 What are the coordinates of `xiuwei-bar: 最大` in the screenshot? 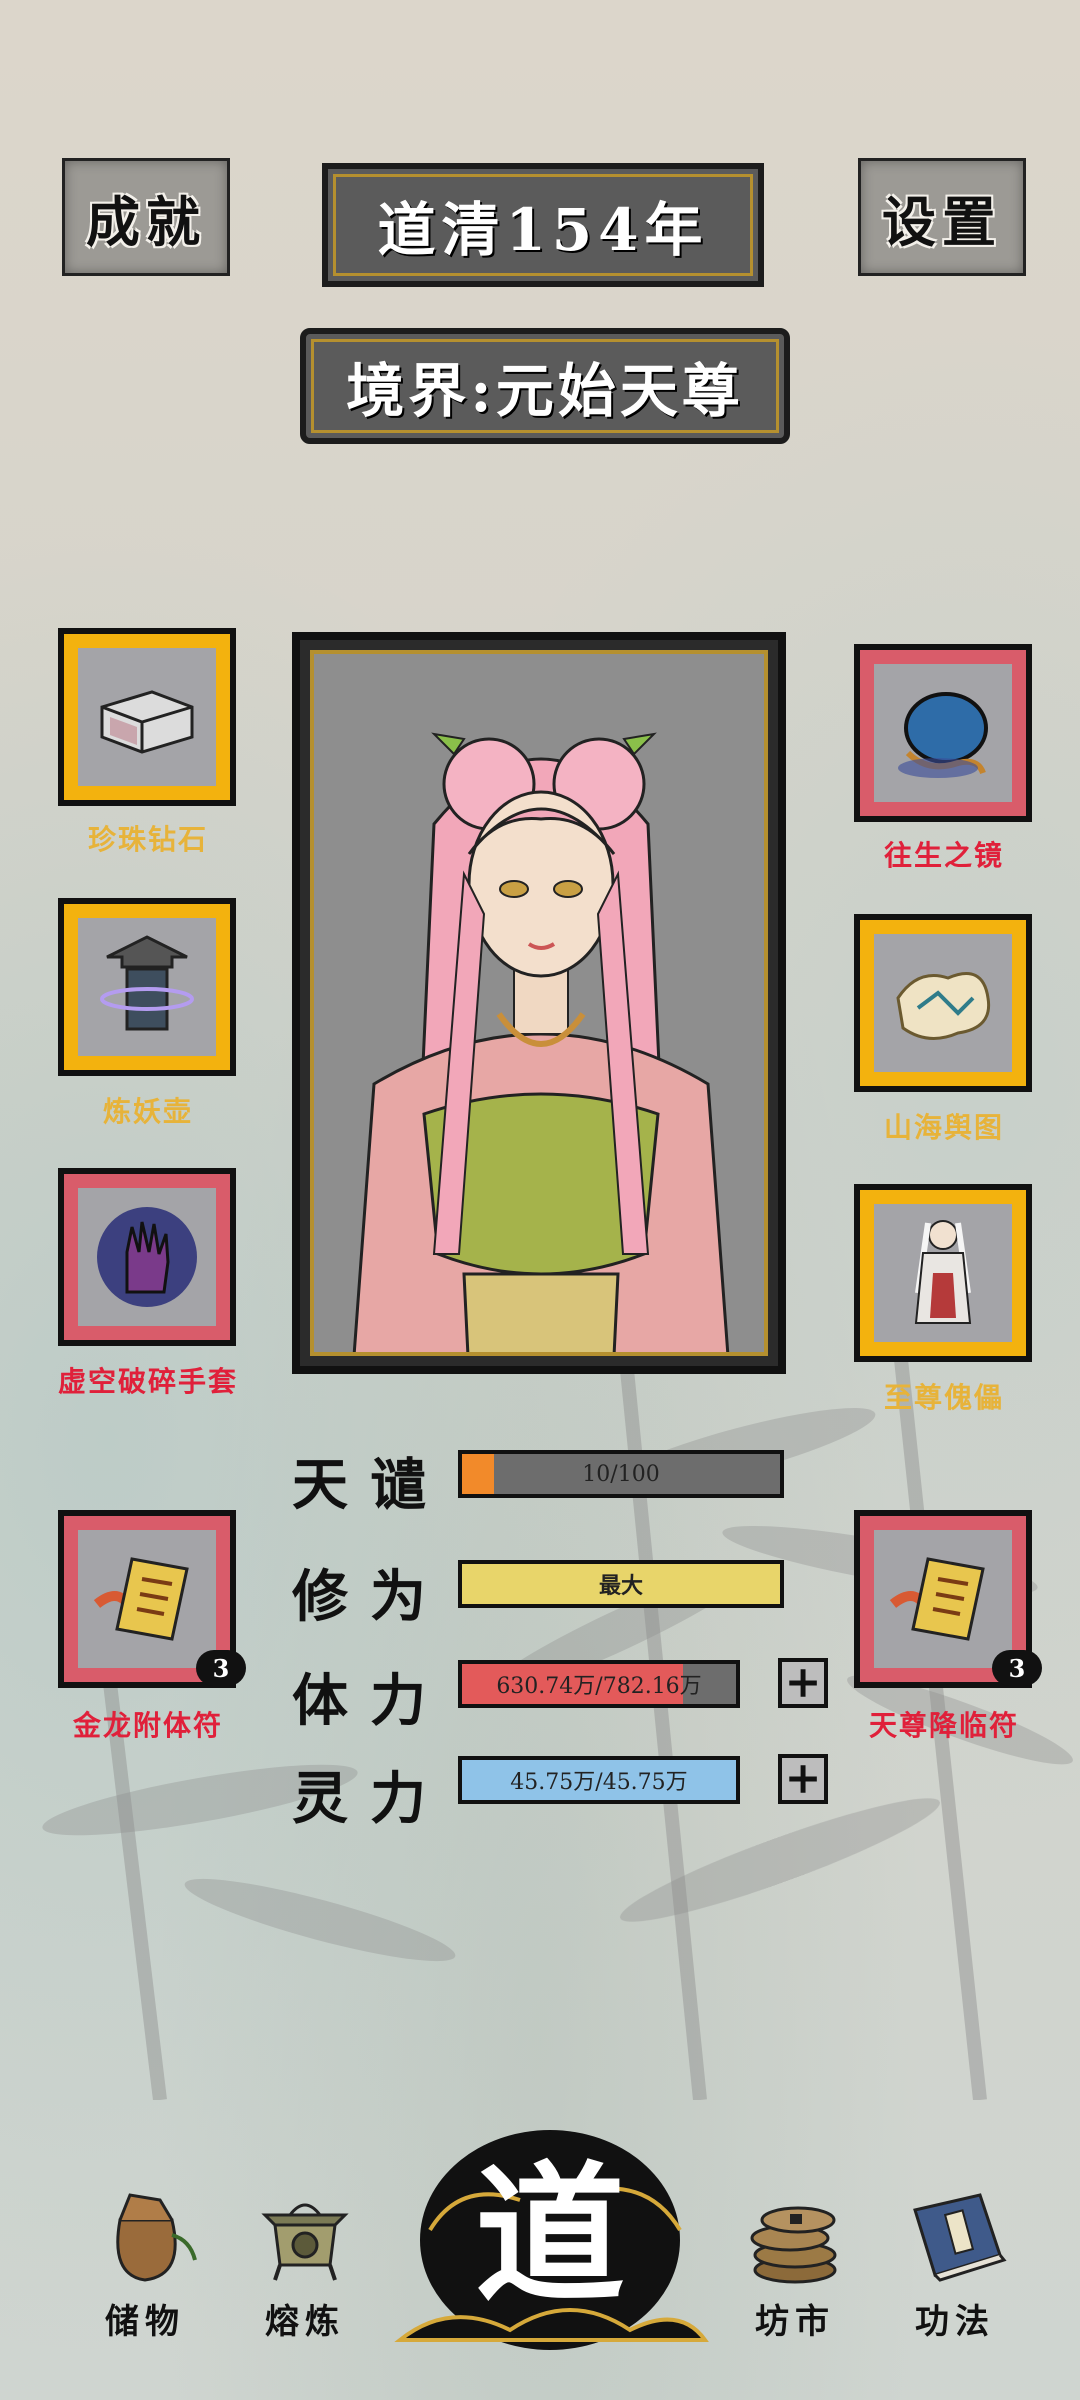 It's located at (621, 1584).